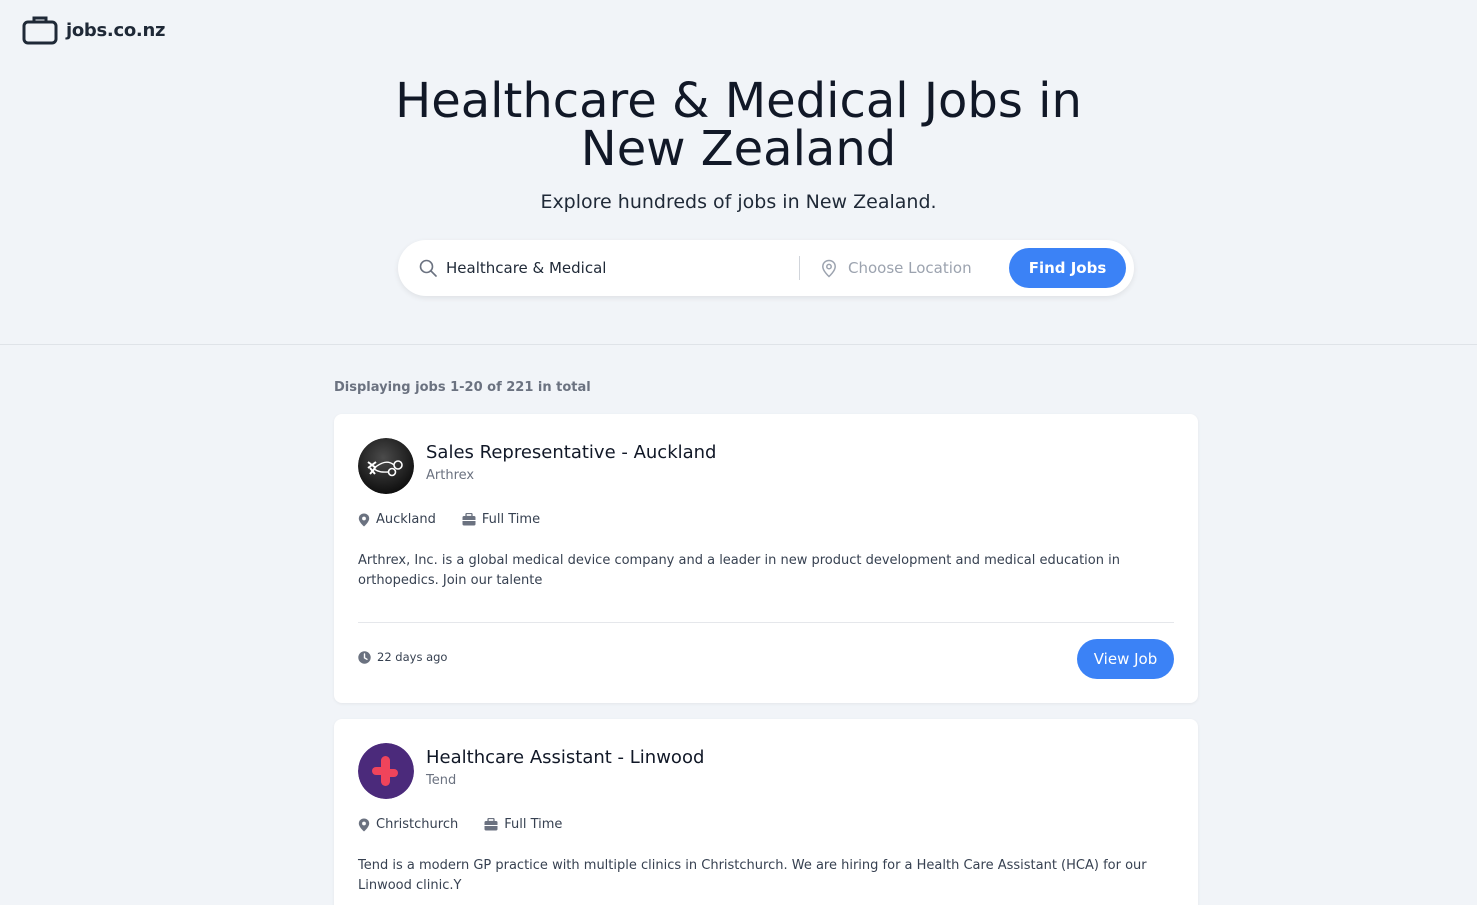  I want to click on location-pin-icon, so click(829, 268).